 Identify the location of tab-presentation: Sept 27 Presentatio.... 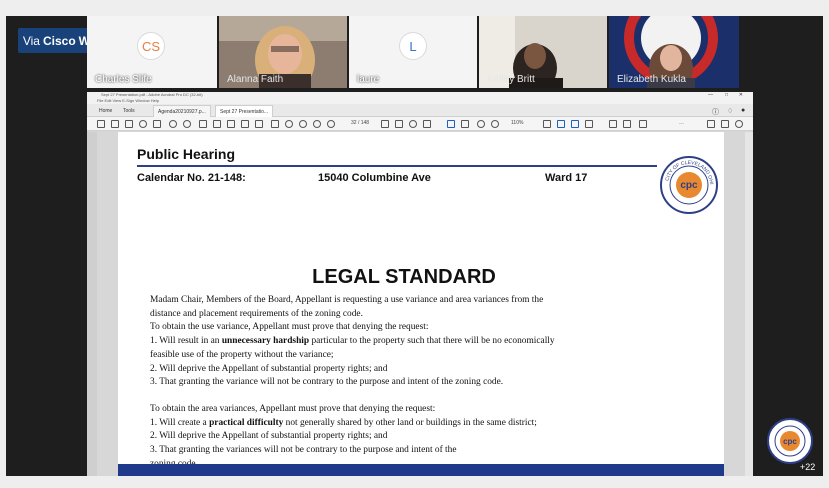
(244, 111).